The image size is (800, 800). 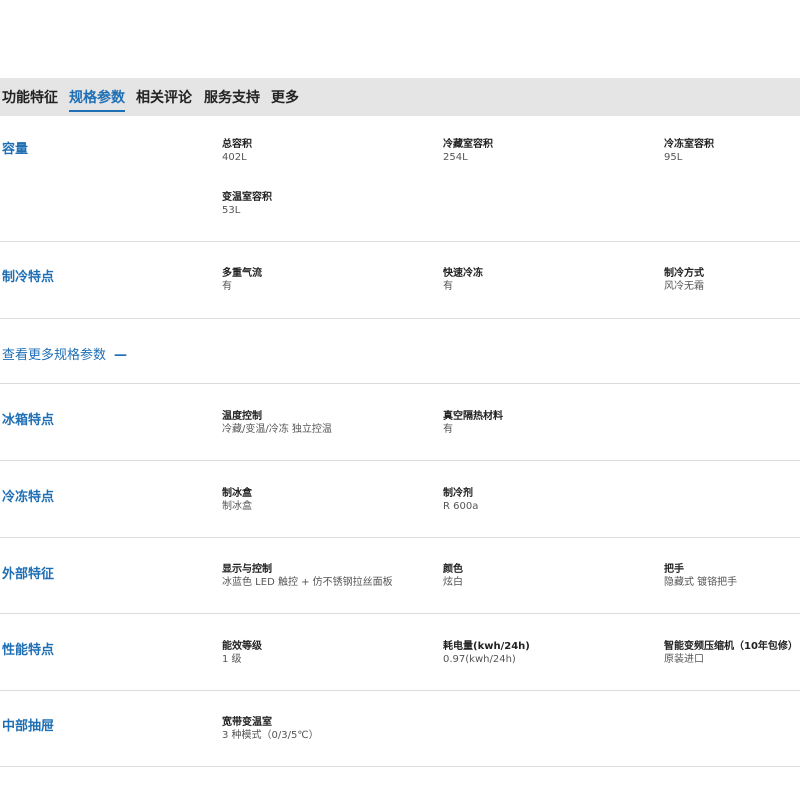 What do you see at coordinates (232, 659) in the screenshot?
I see `spec-value: 1 级` at bounding box center [232, 659].